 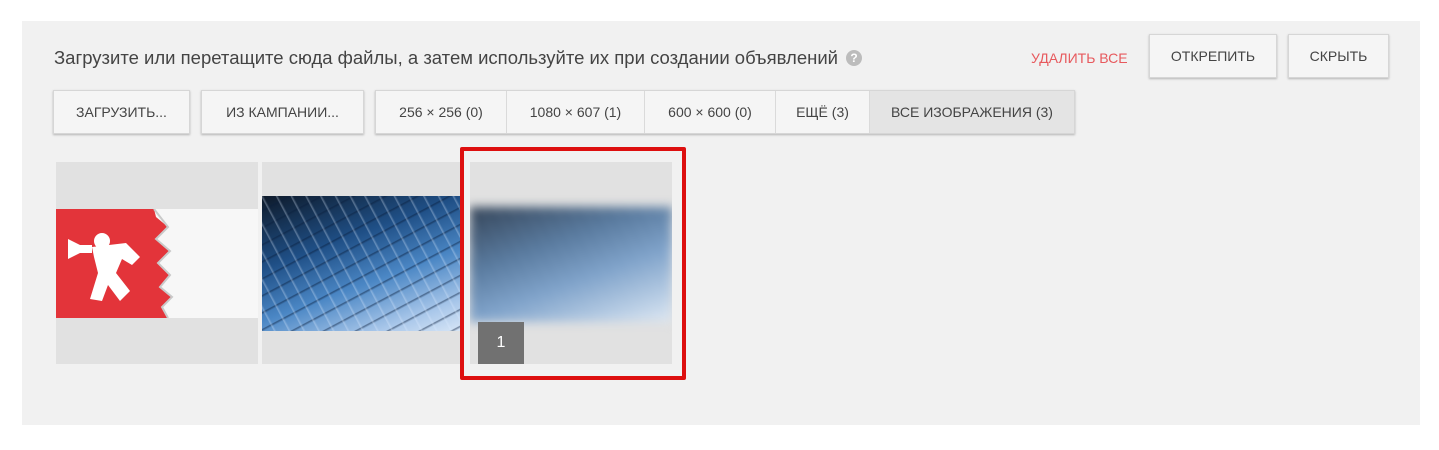 I want to click on delete-all-link: УДАЛИТЬ ВСЕ, so click(x=1079, y=58).